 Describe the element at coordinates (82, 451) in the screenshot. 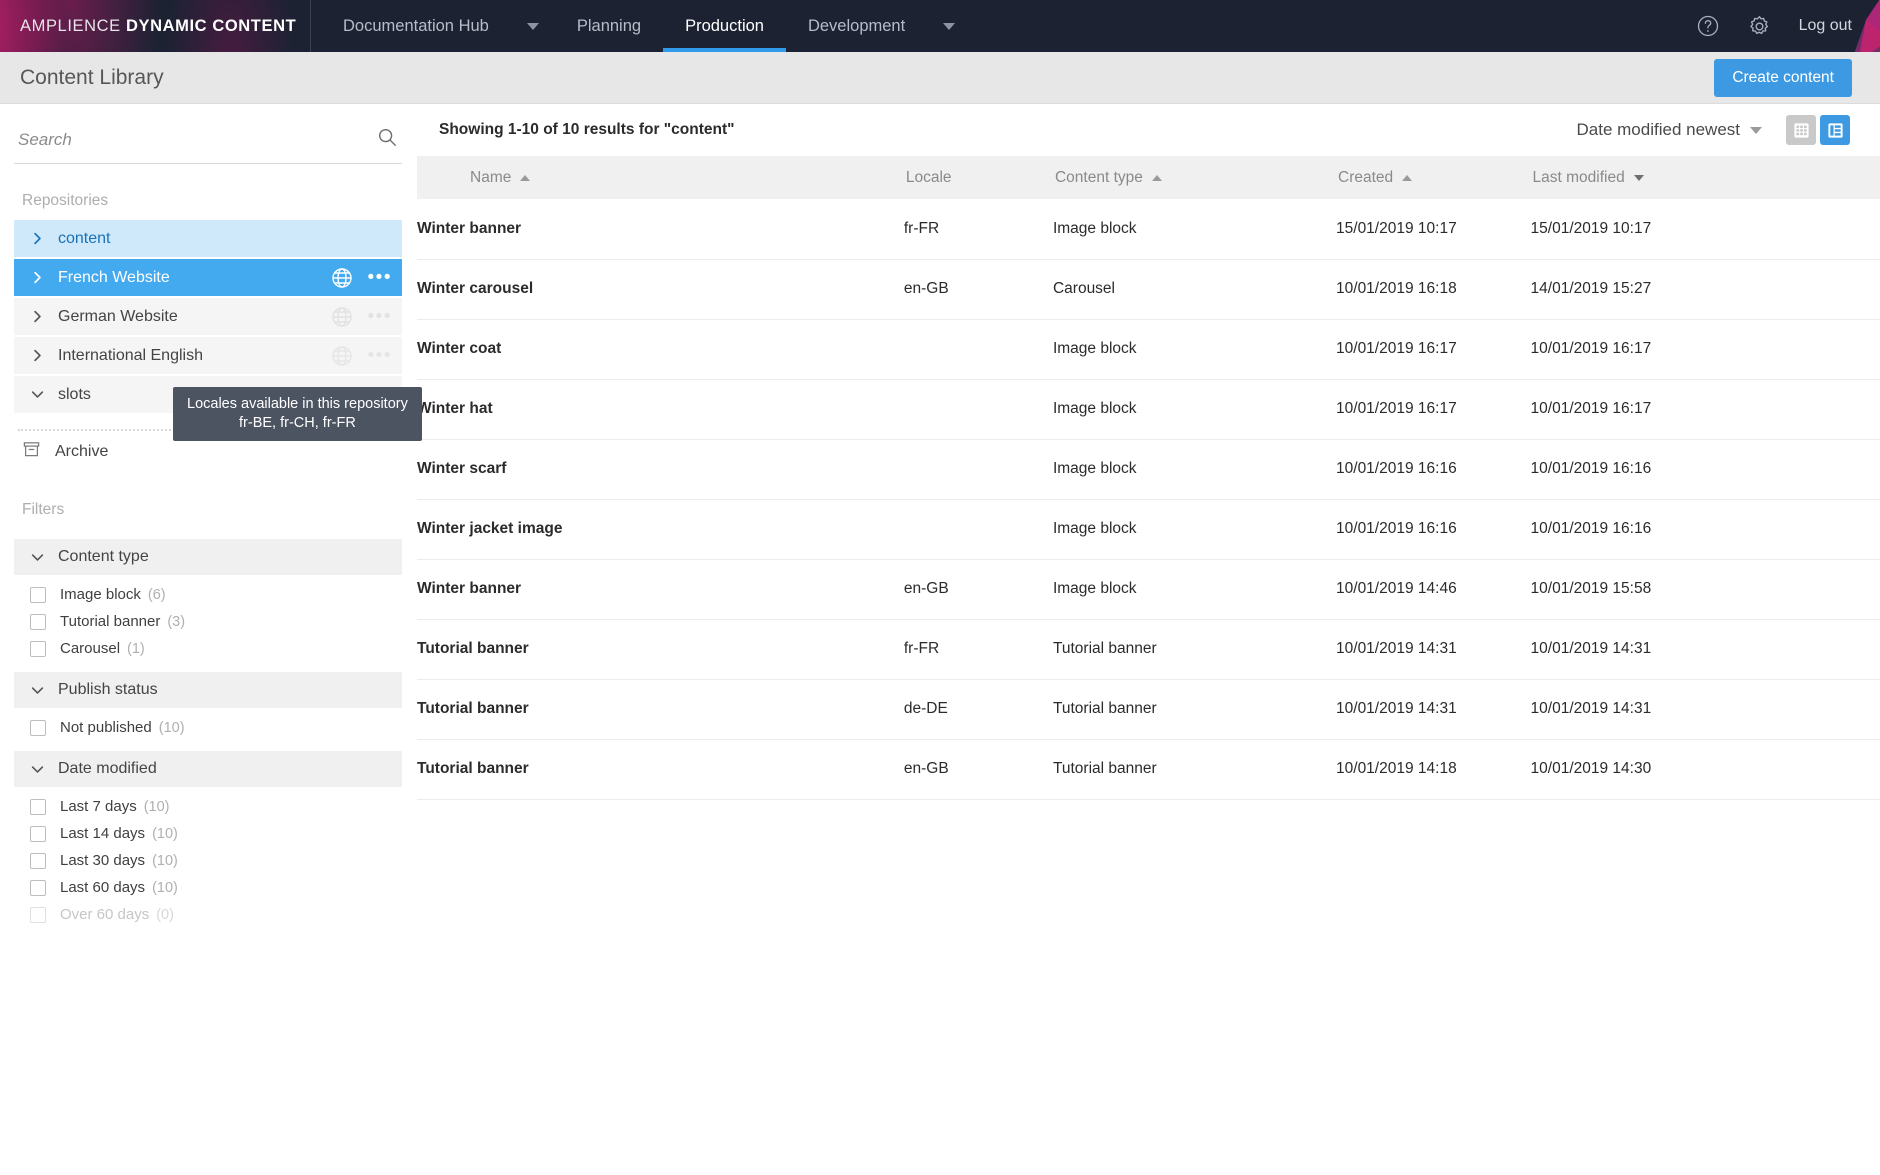

I see `archive-label: Archive` at that location.